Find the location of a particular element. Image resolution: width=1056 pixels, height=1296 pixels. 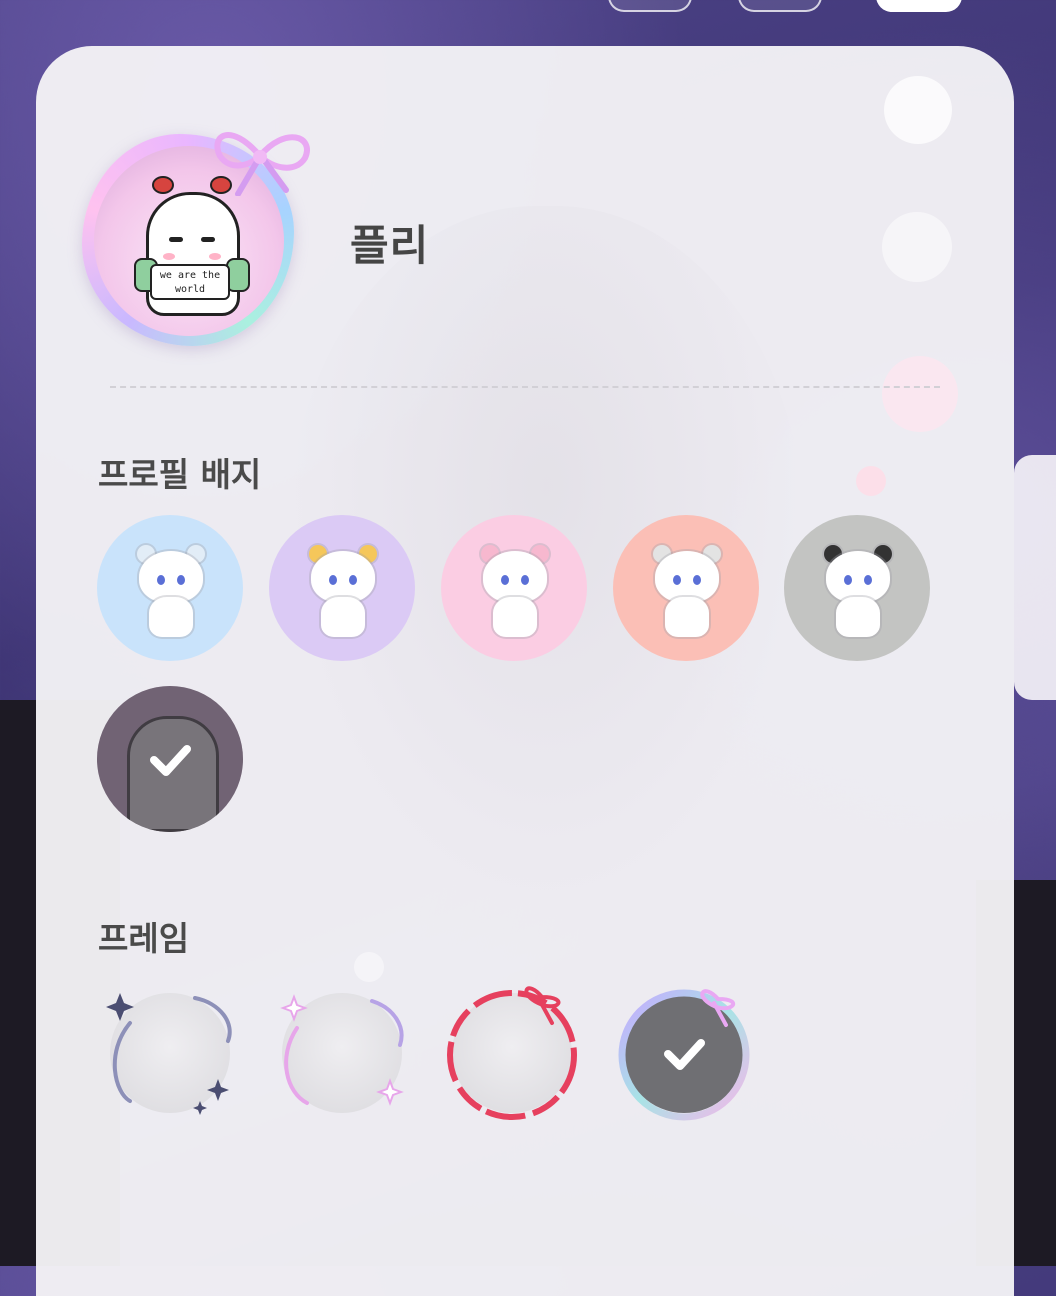

side-panel-peek is located at coordinates (1035, 577).